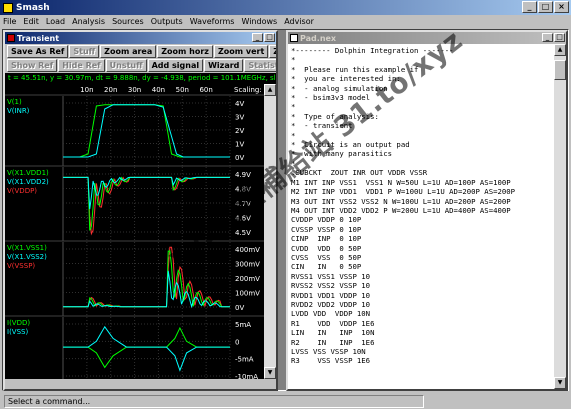 Image resolution: width=571 pixels, height=409 pixels. I want to click on waveform-vss2, so click(146, 289).